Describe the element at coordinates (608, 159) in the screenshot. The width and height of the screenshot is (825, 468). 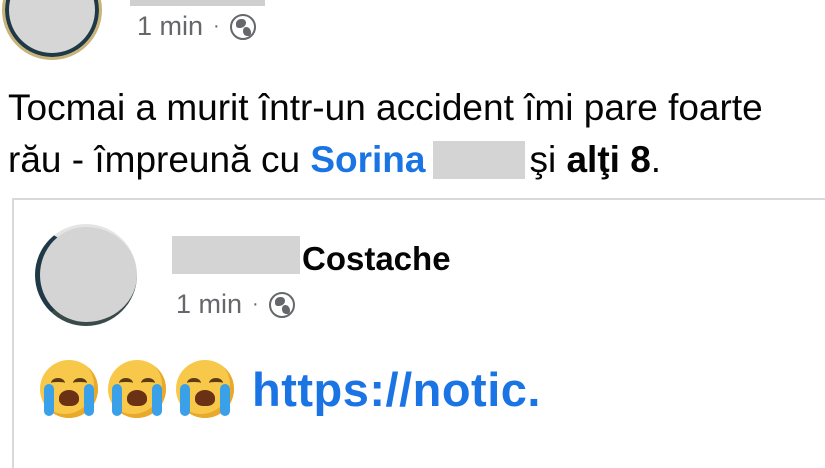
I see `others-tagged-link: alţi 8` at that location.